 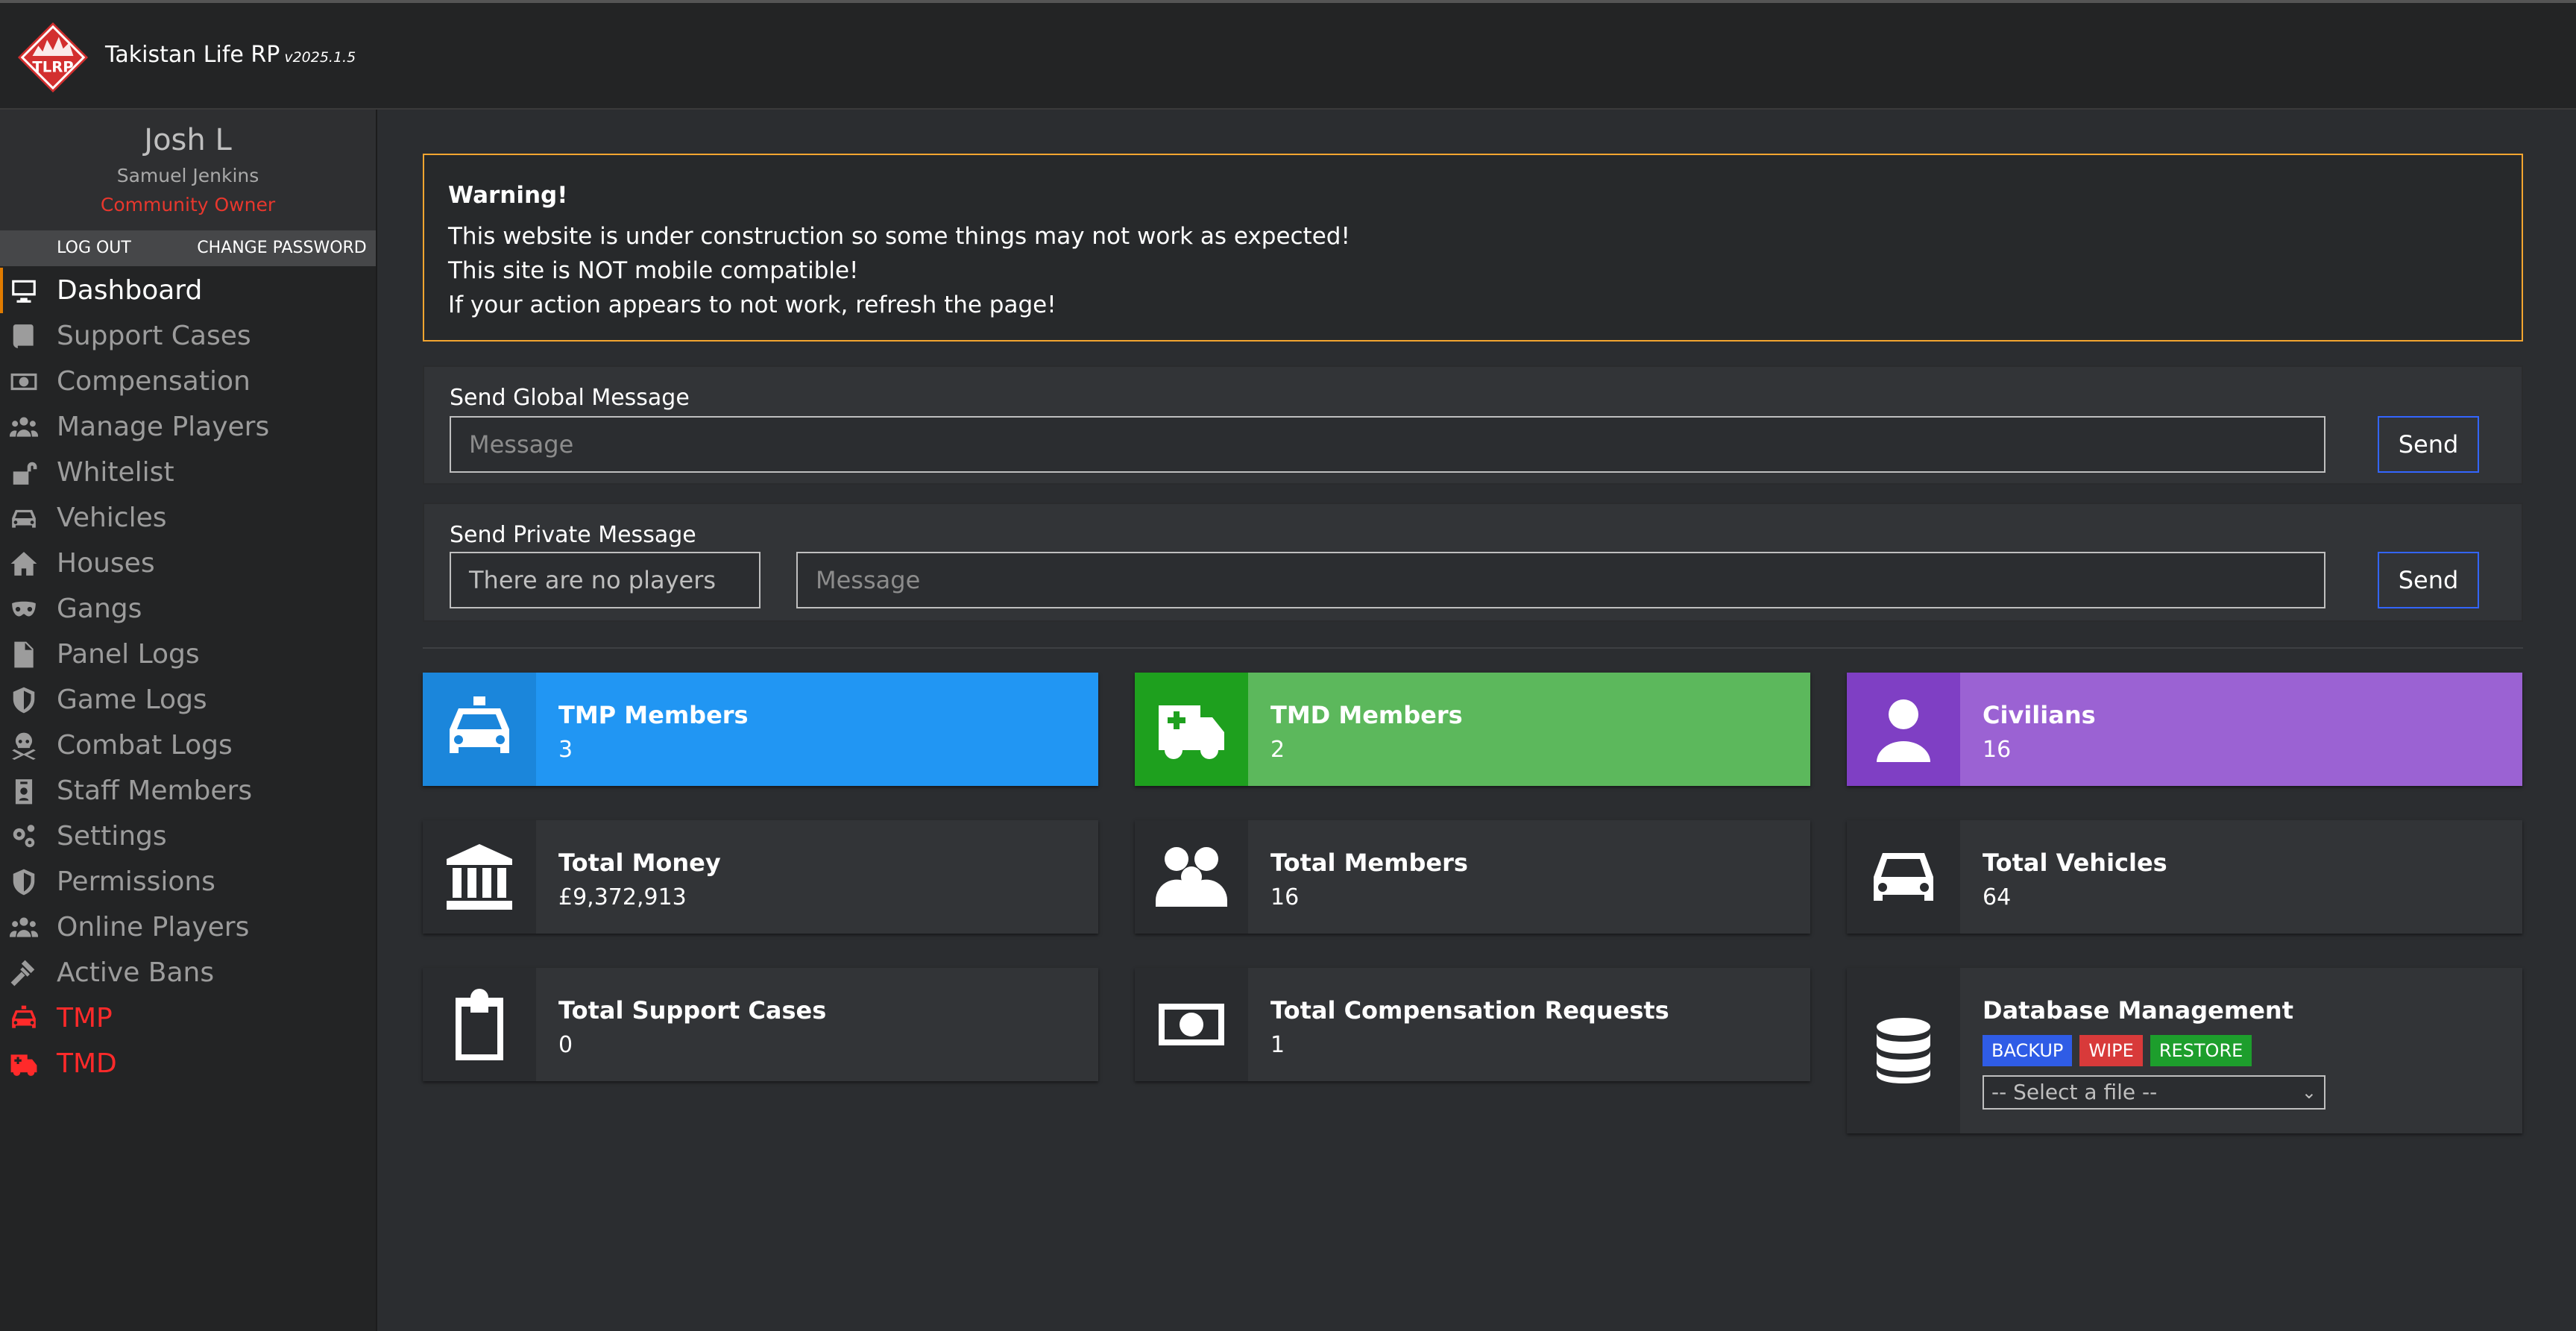 I want to click on sidebar-item-dashboard: Dashboard, so click(x=188, y=290).